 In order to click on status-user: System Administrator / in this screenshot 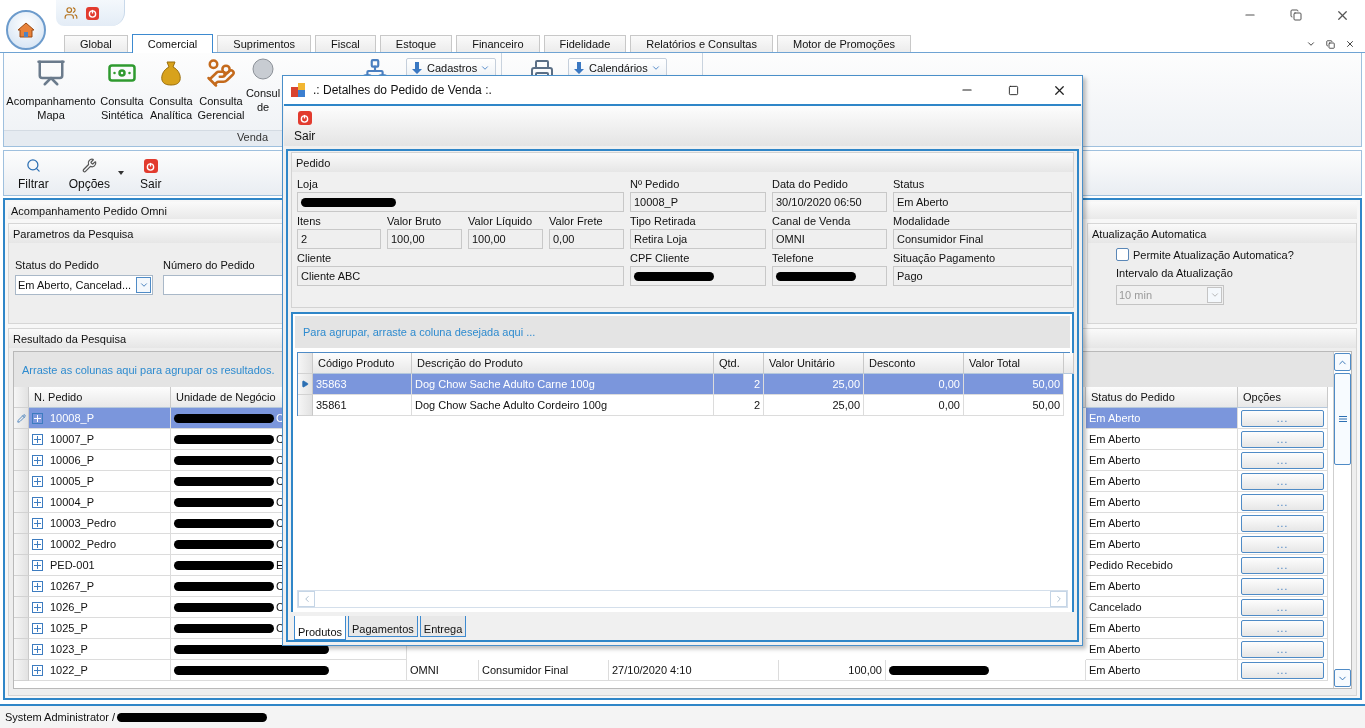, I will do `click(60, 717)`.